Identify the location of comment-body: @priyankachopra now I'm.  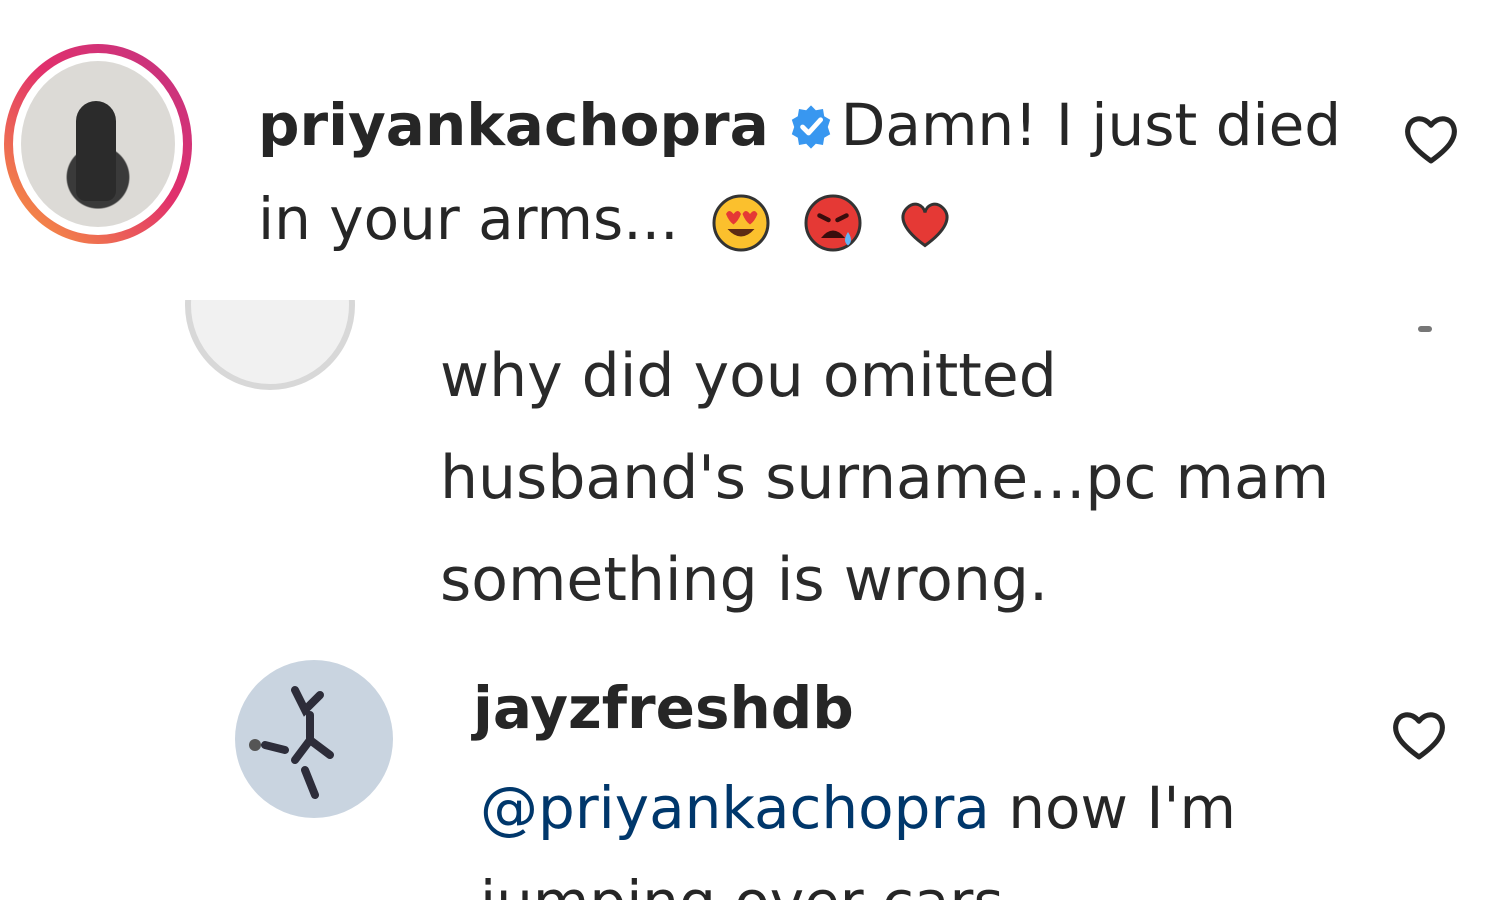
(930, 808).